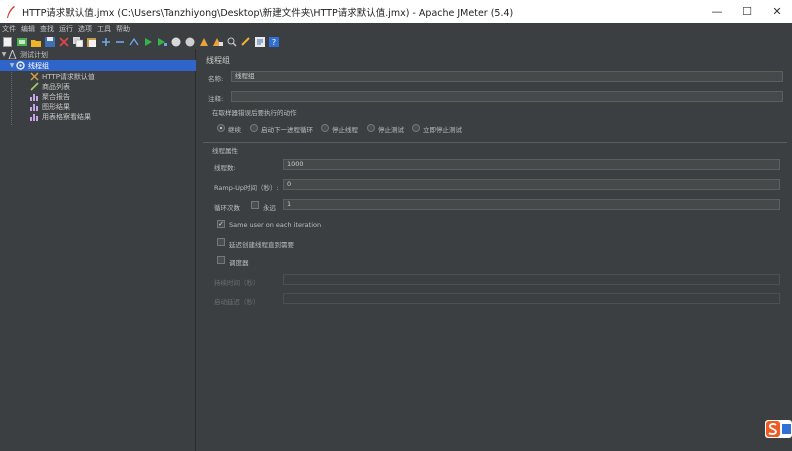 The height and width of the screenshot is (451, 792). I want to click on menu-tools: 工具, so click(104, 29).